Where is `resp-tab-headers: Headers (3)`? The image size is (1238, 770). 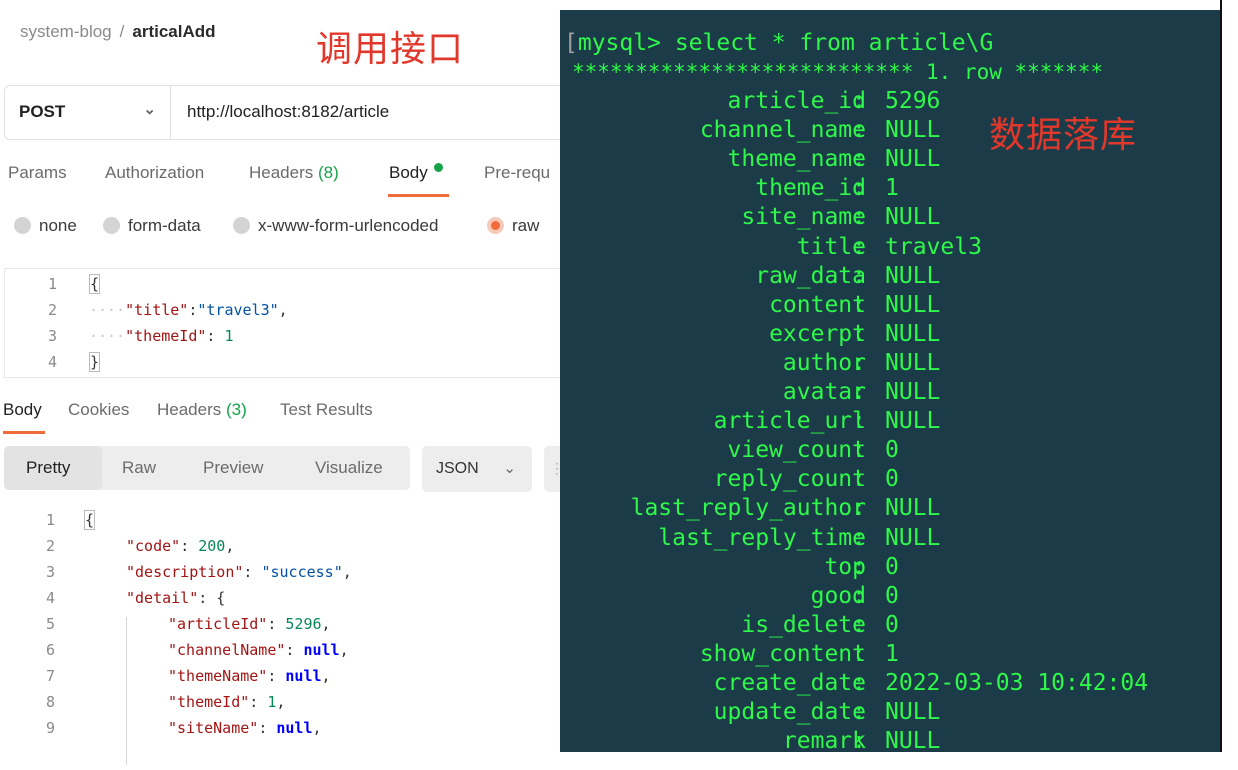
resp-tab-headers: Headers (3) is located at coordinates (202, 410).